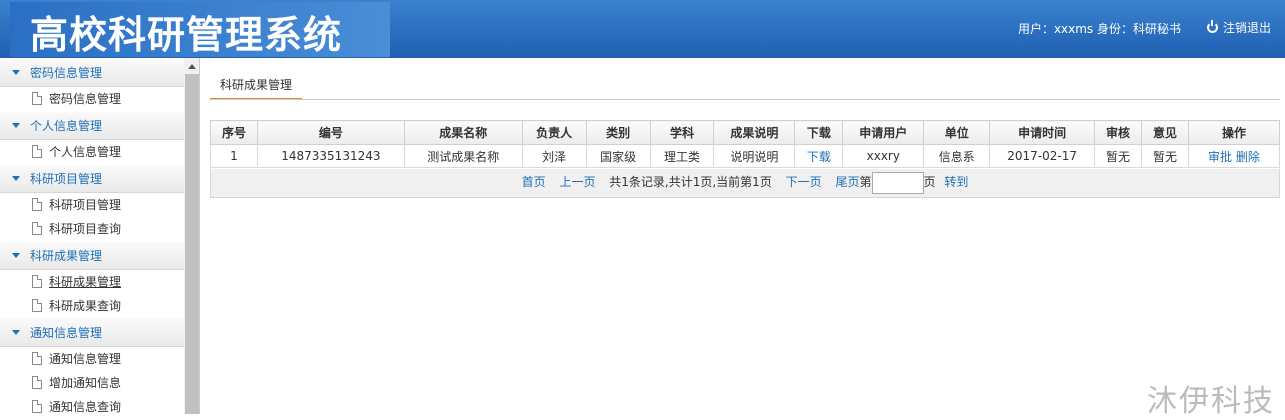 This screenshot has height=420, width=1285. What do you see at coordinates (463, 156) in the screenshot?
I see `cell-name: 测试成果名称` at bounding box center [463, 156].